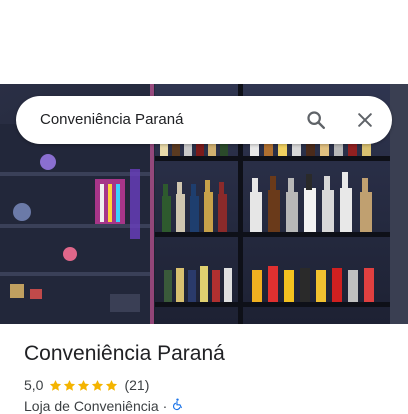 The image size is (408, 414). What do you see at coordinates (91, 405) in the screenshot?
I see `place-category: Loja de Conveniência` at bounding box center [91, 405].